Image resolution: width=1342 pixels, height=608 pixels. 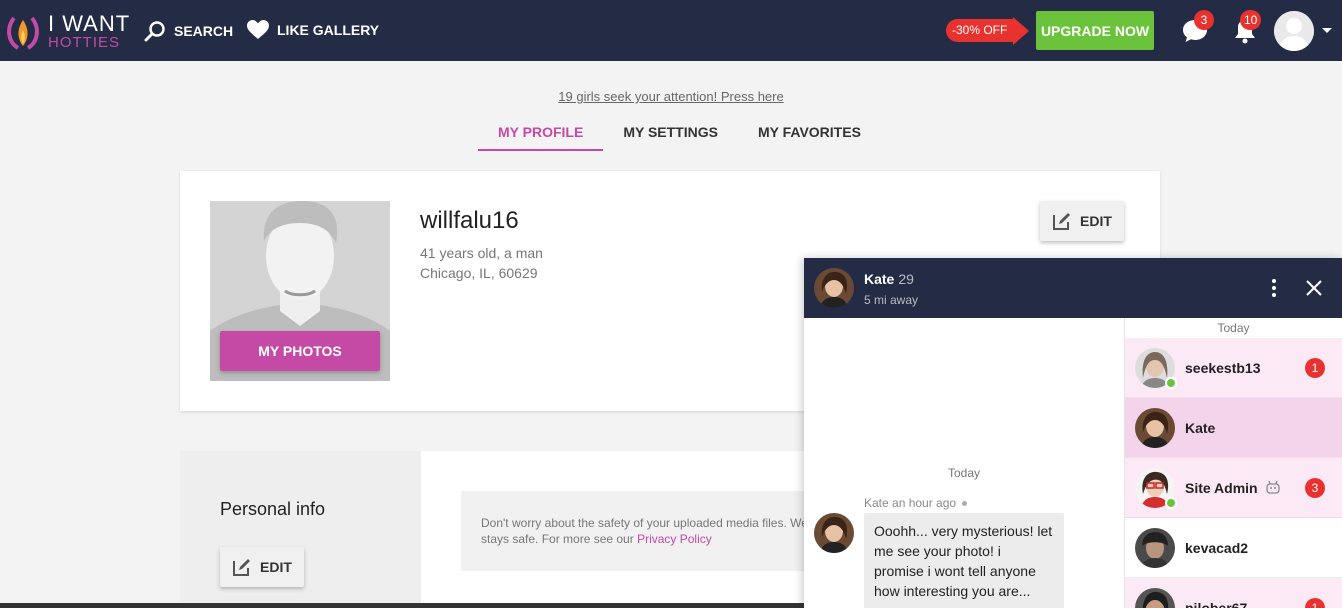 What do you see at coordinates (1314, 288) in the screenshot?
I see `close-icon` at bounding box center [1314, 288].